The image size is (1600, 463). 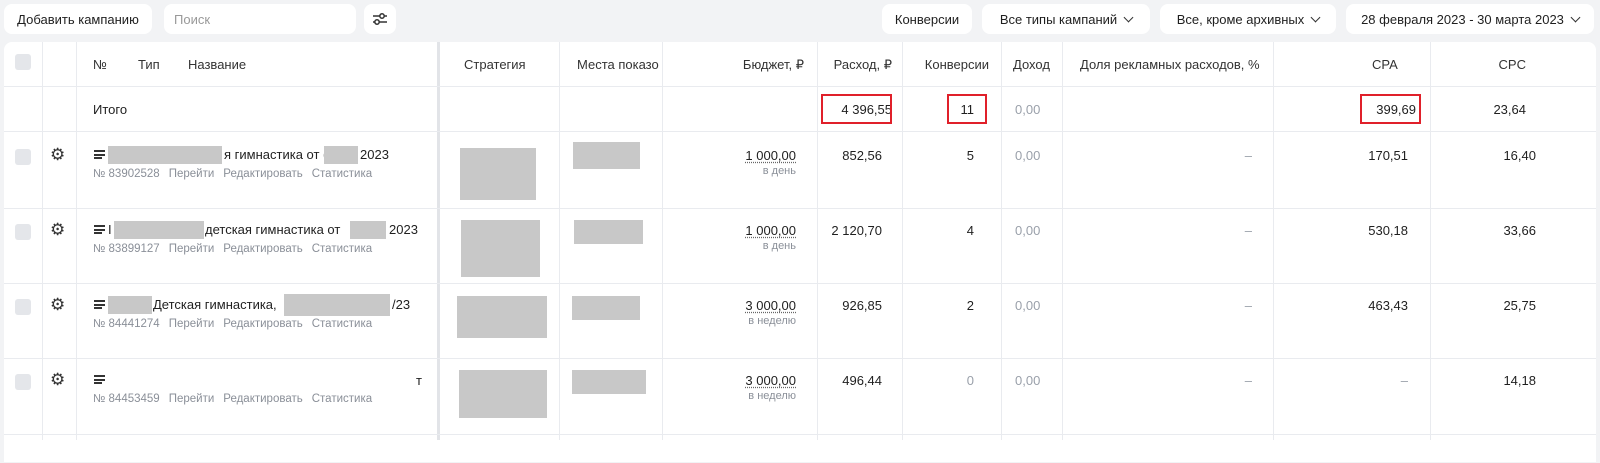 What do you see at coordinates (1170, 64) in the screenshot?
I see `column-header-ad-share: Доля рекламных расходов, %` at bounding box center [1170, 64].